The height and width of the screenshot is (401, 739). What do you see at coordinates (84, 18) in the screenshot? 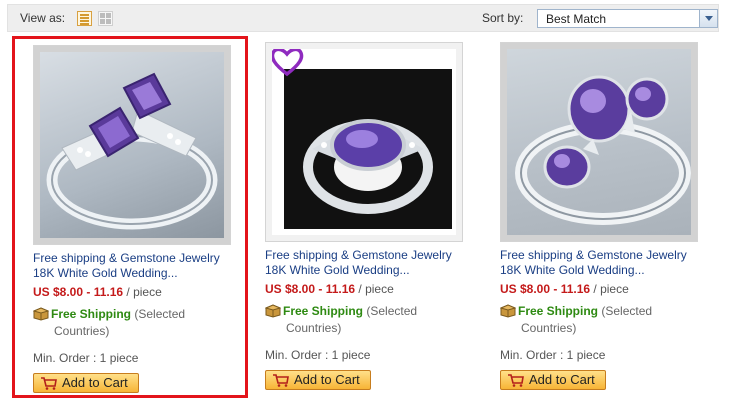
I see `list-view-icon` at bounding box center [84, 18].